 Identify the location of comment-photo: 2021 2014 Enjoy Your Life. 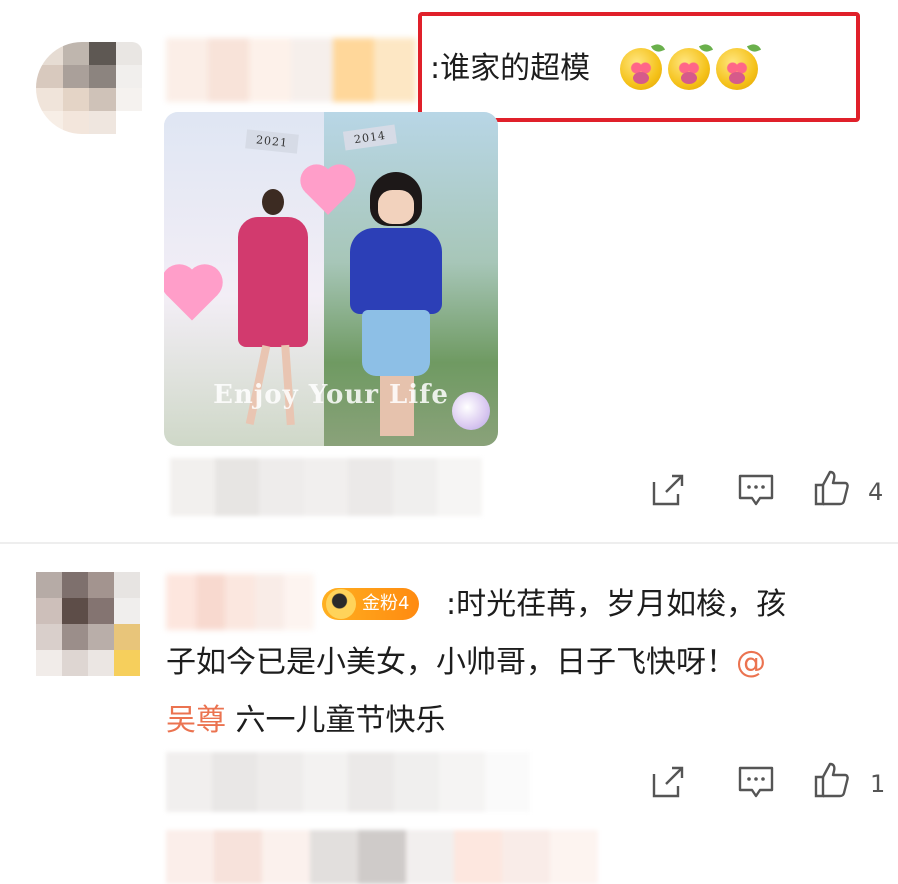
(331, 279).